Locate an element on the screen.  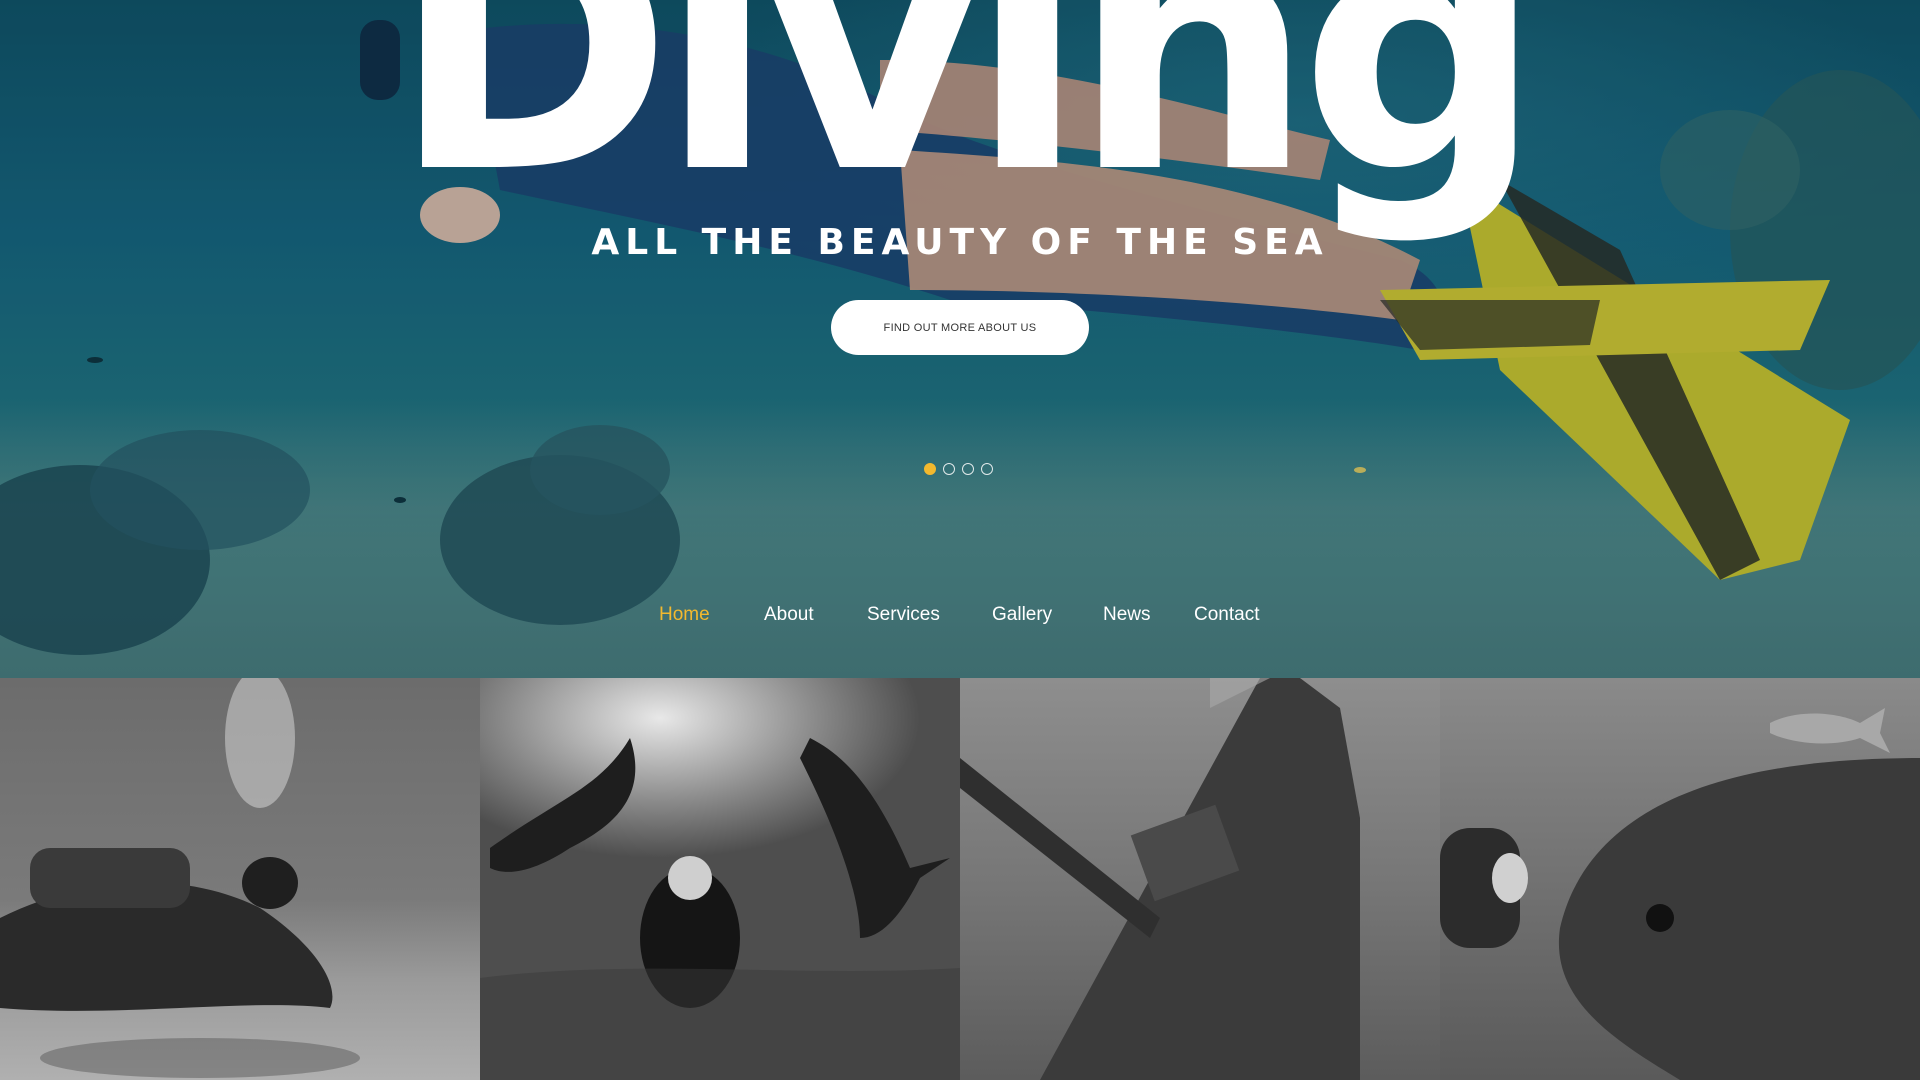
diver-over-sand-photo is located at coordinates (240, 879).